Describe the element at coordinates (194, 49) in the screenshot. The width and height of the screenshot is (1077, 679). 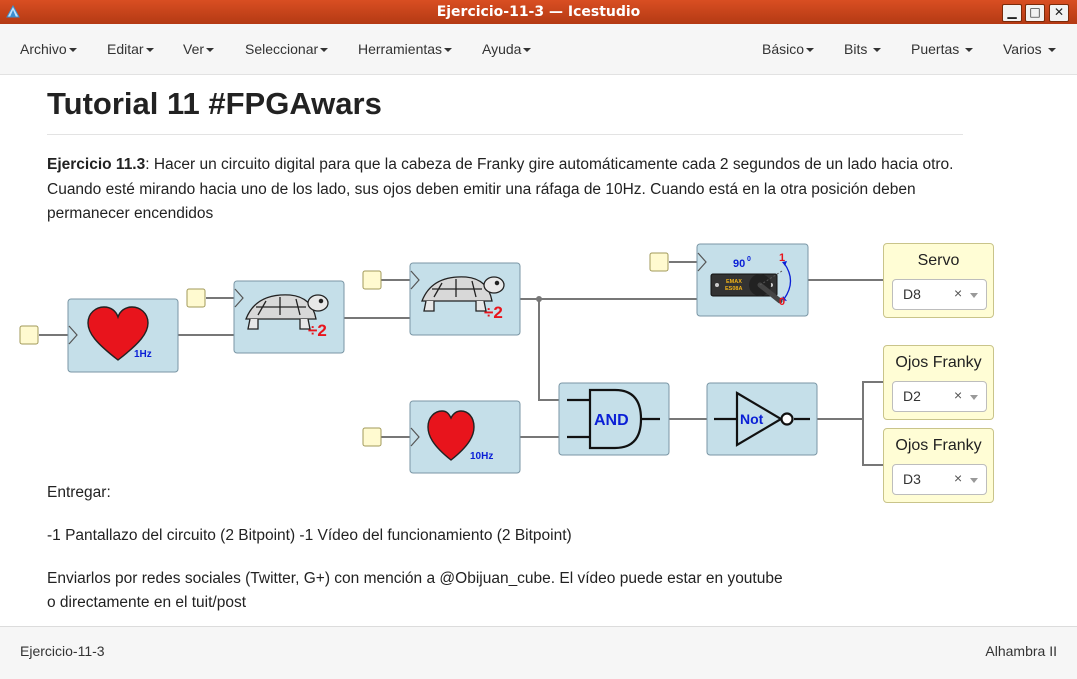
I see `menu-ver-label: Ver` at that location.